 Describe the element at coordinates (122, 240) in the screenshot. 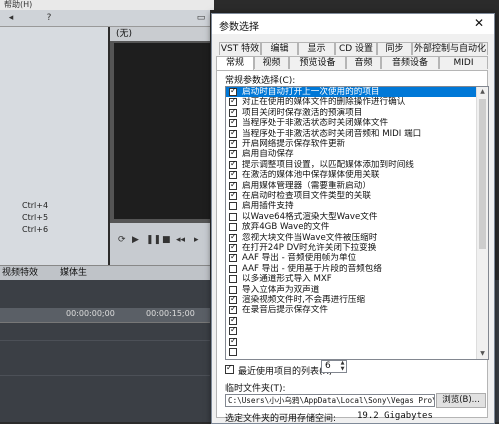

I see `loop-icon: ⟳` at that location.